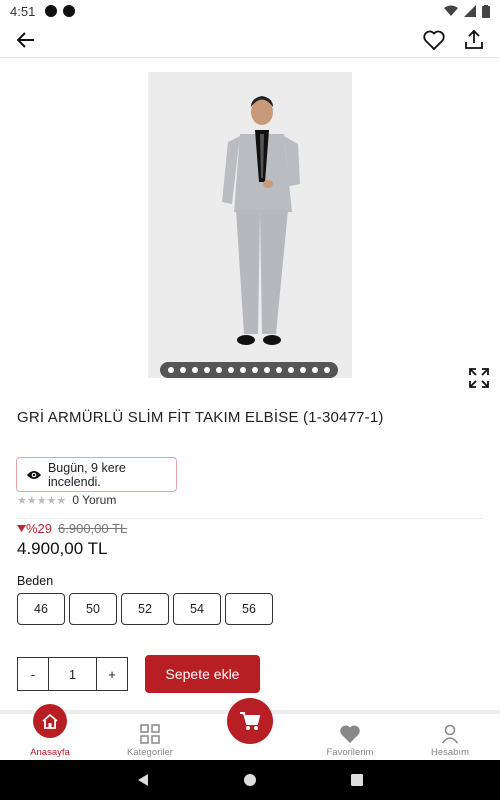 The height and width of the screenshot is (800, 500). Describe the element at coordinates (21, 528) in the screenshot. I see `down-triangle-icon` at that location.